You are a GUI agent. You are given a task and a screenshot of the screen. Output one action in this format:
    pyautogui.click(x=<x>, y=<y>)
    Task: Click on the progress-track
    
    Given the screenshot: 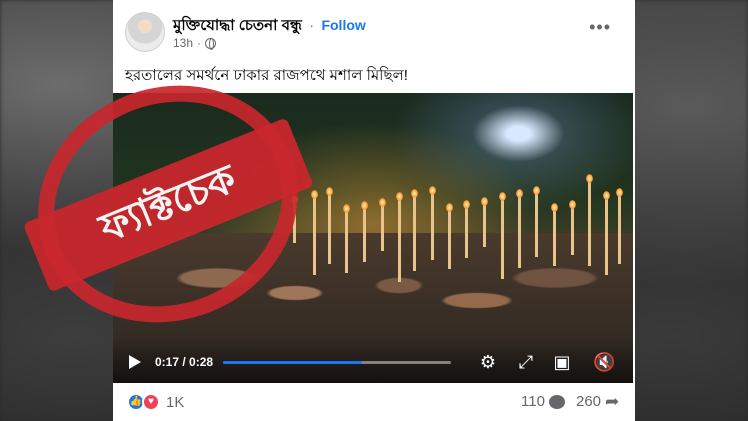 What is the action you would take?
    pyautogui.click(x=337, y=362)
    